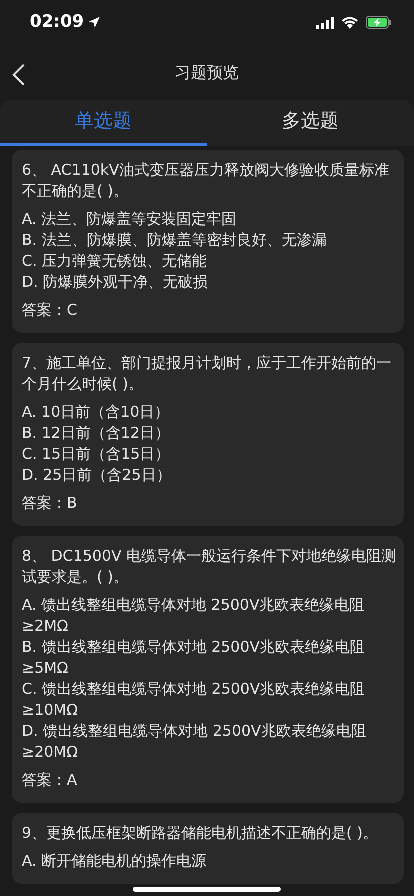 The width and height of the screenshot is (414, 896). I want to click on answer-option: A. 法兰、防爆盖等安装固定牢固, so click(210, 219).